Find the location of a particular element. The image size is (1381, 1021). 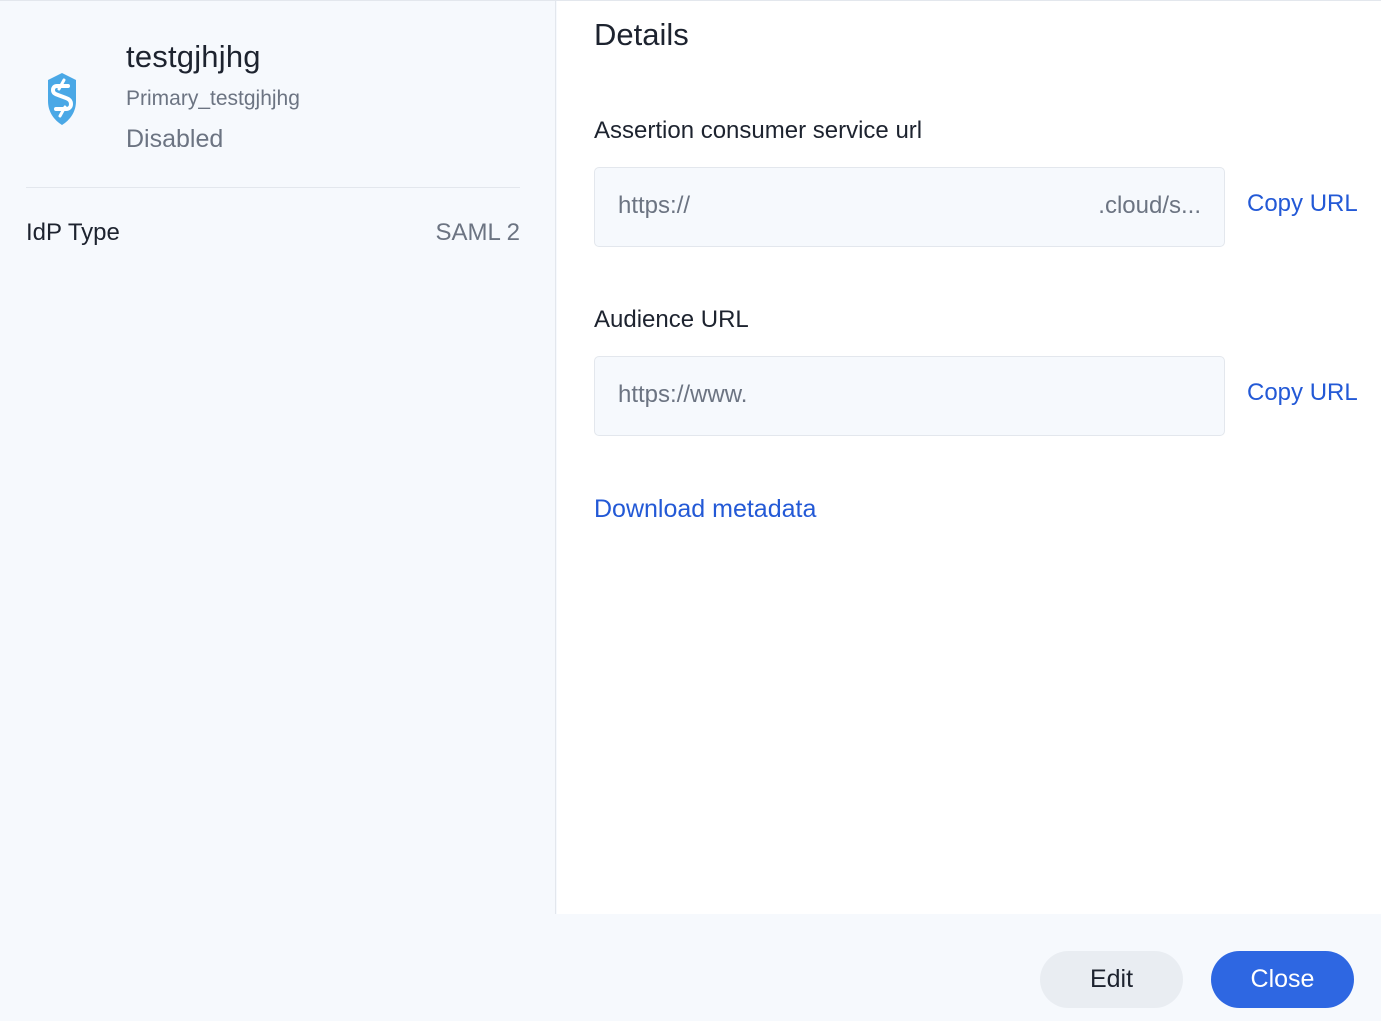

close-button: Close is located at coordinates (1282, 979).